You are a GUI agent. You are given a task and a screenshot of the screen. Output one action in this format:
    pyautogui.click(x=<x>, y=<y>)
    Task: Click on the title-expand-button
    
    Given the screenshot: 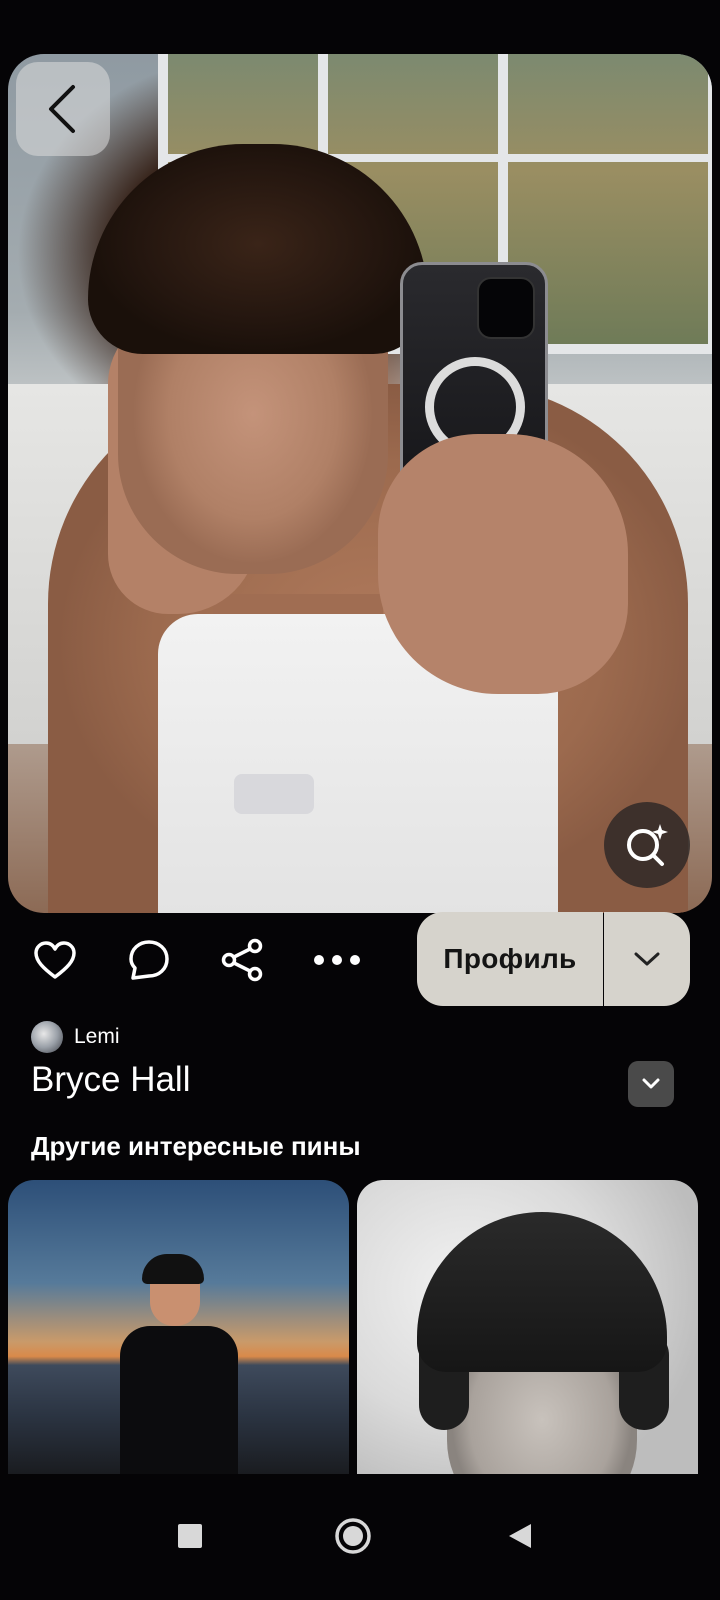 What is the action you would take?
    pyautogui.click(x=651, y=1084)
    